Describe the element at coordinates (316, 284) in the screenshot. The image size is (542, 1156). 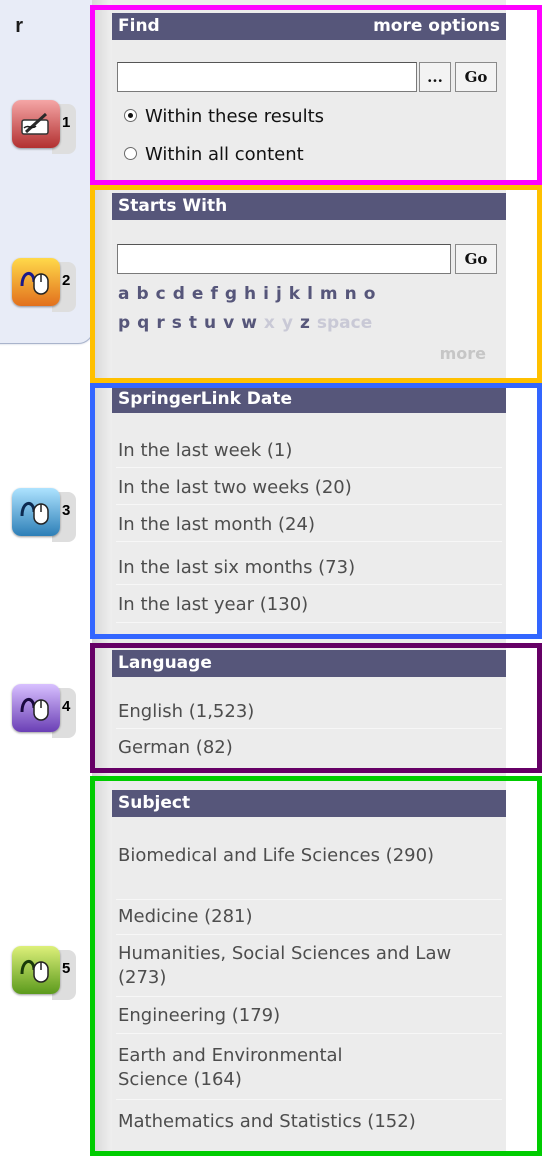
I see `starts-with-frame` at that location.